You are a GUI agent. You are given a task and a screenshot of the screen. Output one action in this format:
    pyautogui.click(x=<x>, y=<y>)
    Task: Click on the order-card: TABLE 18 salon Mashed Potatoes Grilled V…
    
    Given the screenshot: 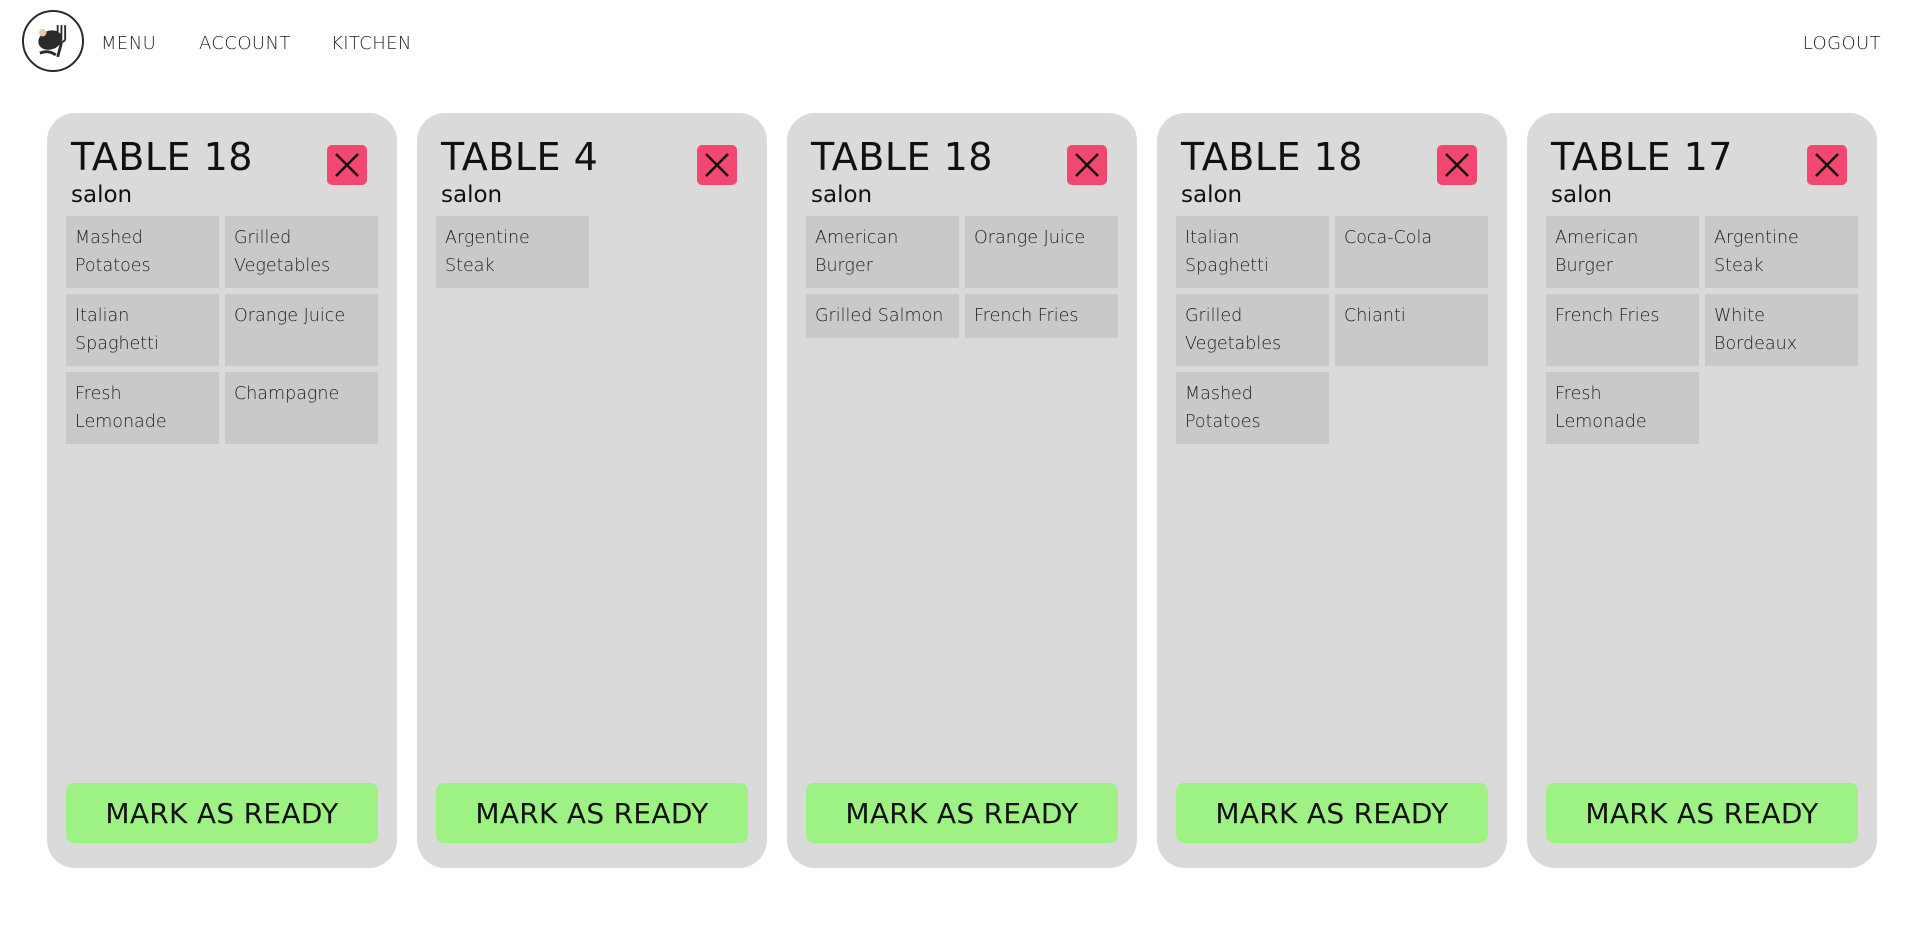 What is the action you would take?
    pyautogui.click(x=222, y=490)
    